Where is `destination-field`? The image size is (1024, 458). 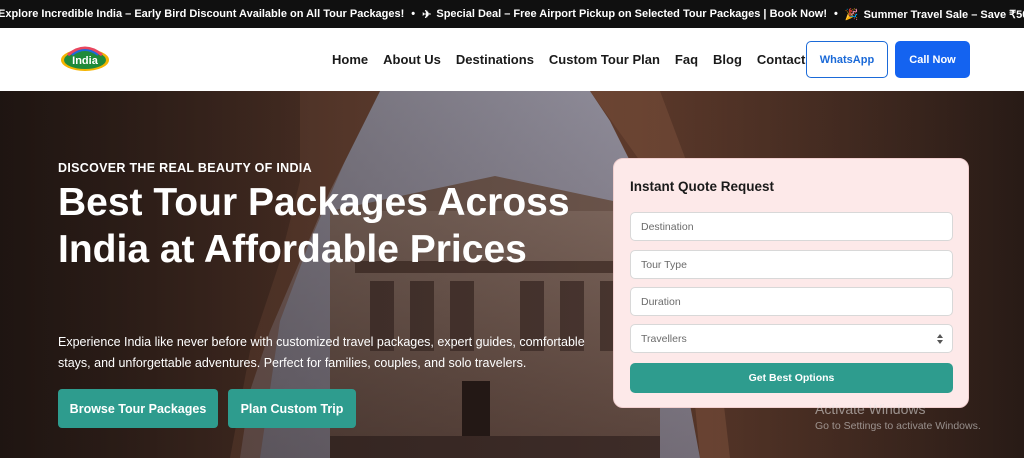 destination-field is located at coordinates (791, 226).